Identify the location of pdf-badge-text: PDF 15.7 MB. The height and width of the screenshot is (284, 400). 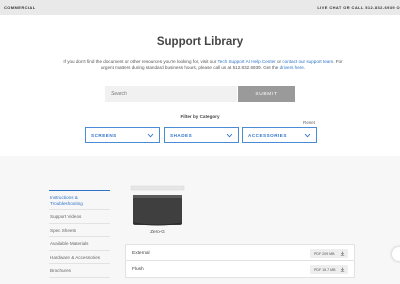
(325, 269).